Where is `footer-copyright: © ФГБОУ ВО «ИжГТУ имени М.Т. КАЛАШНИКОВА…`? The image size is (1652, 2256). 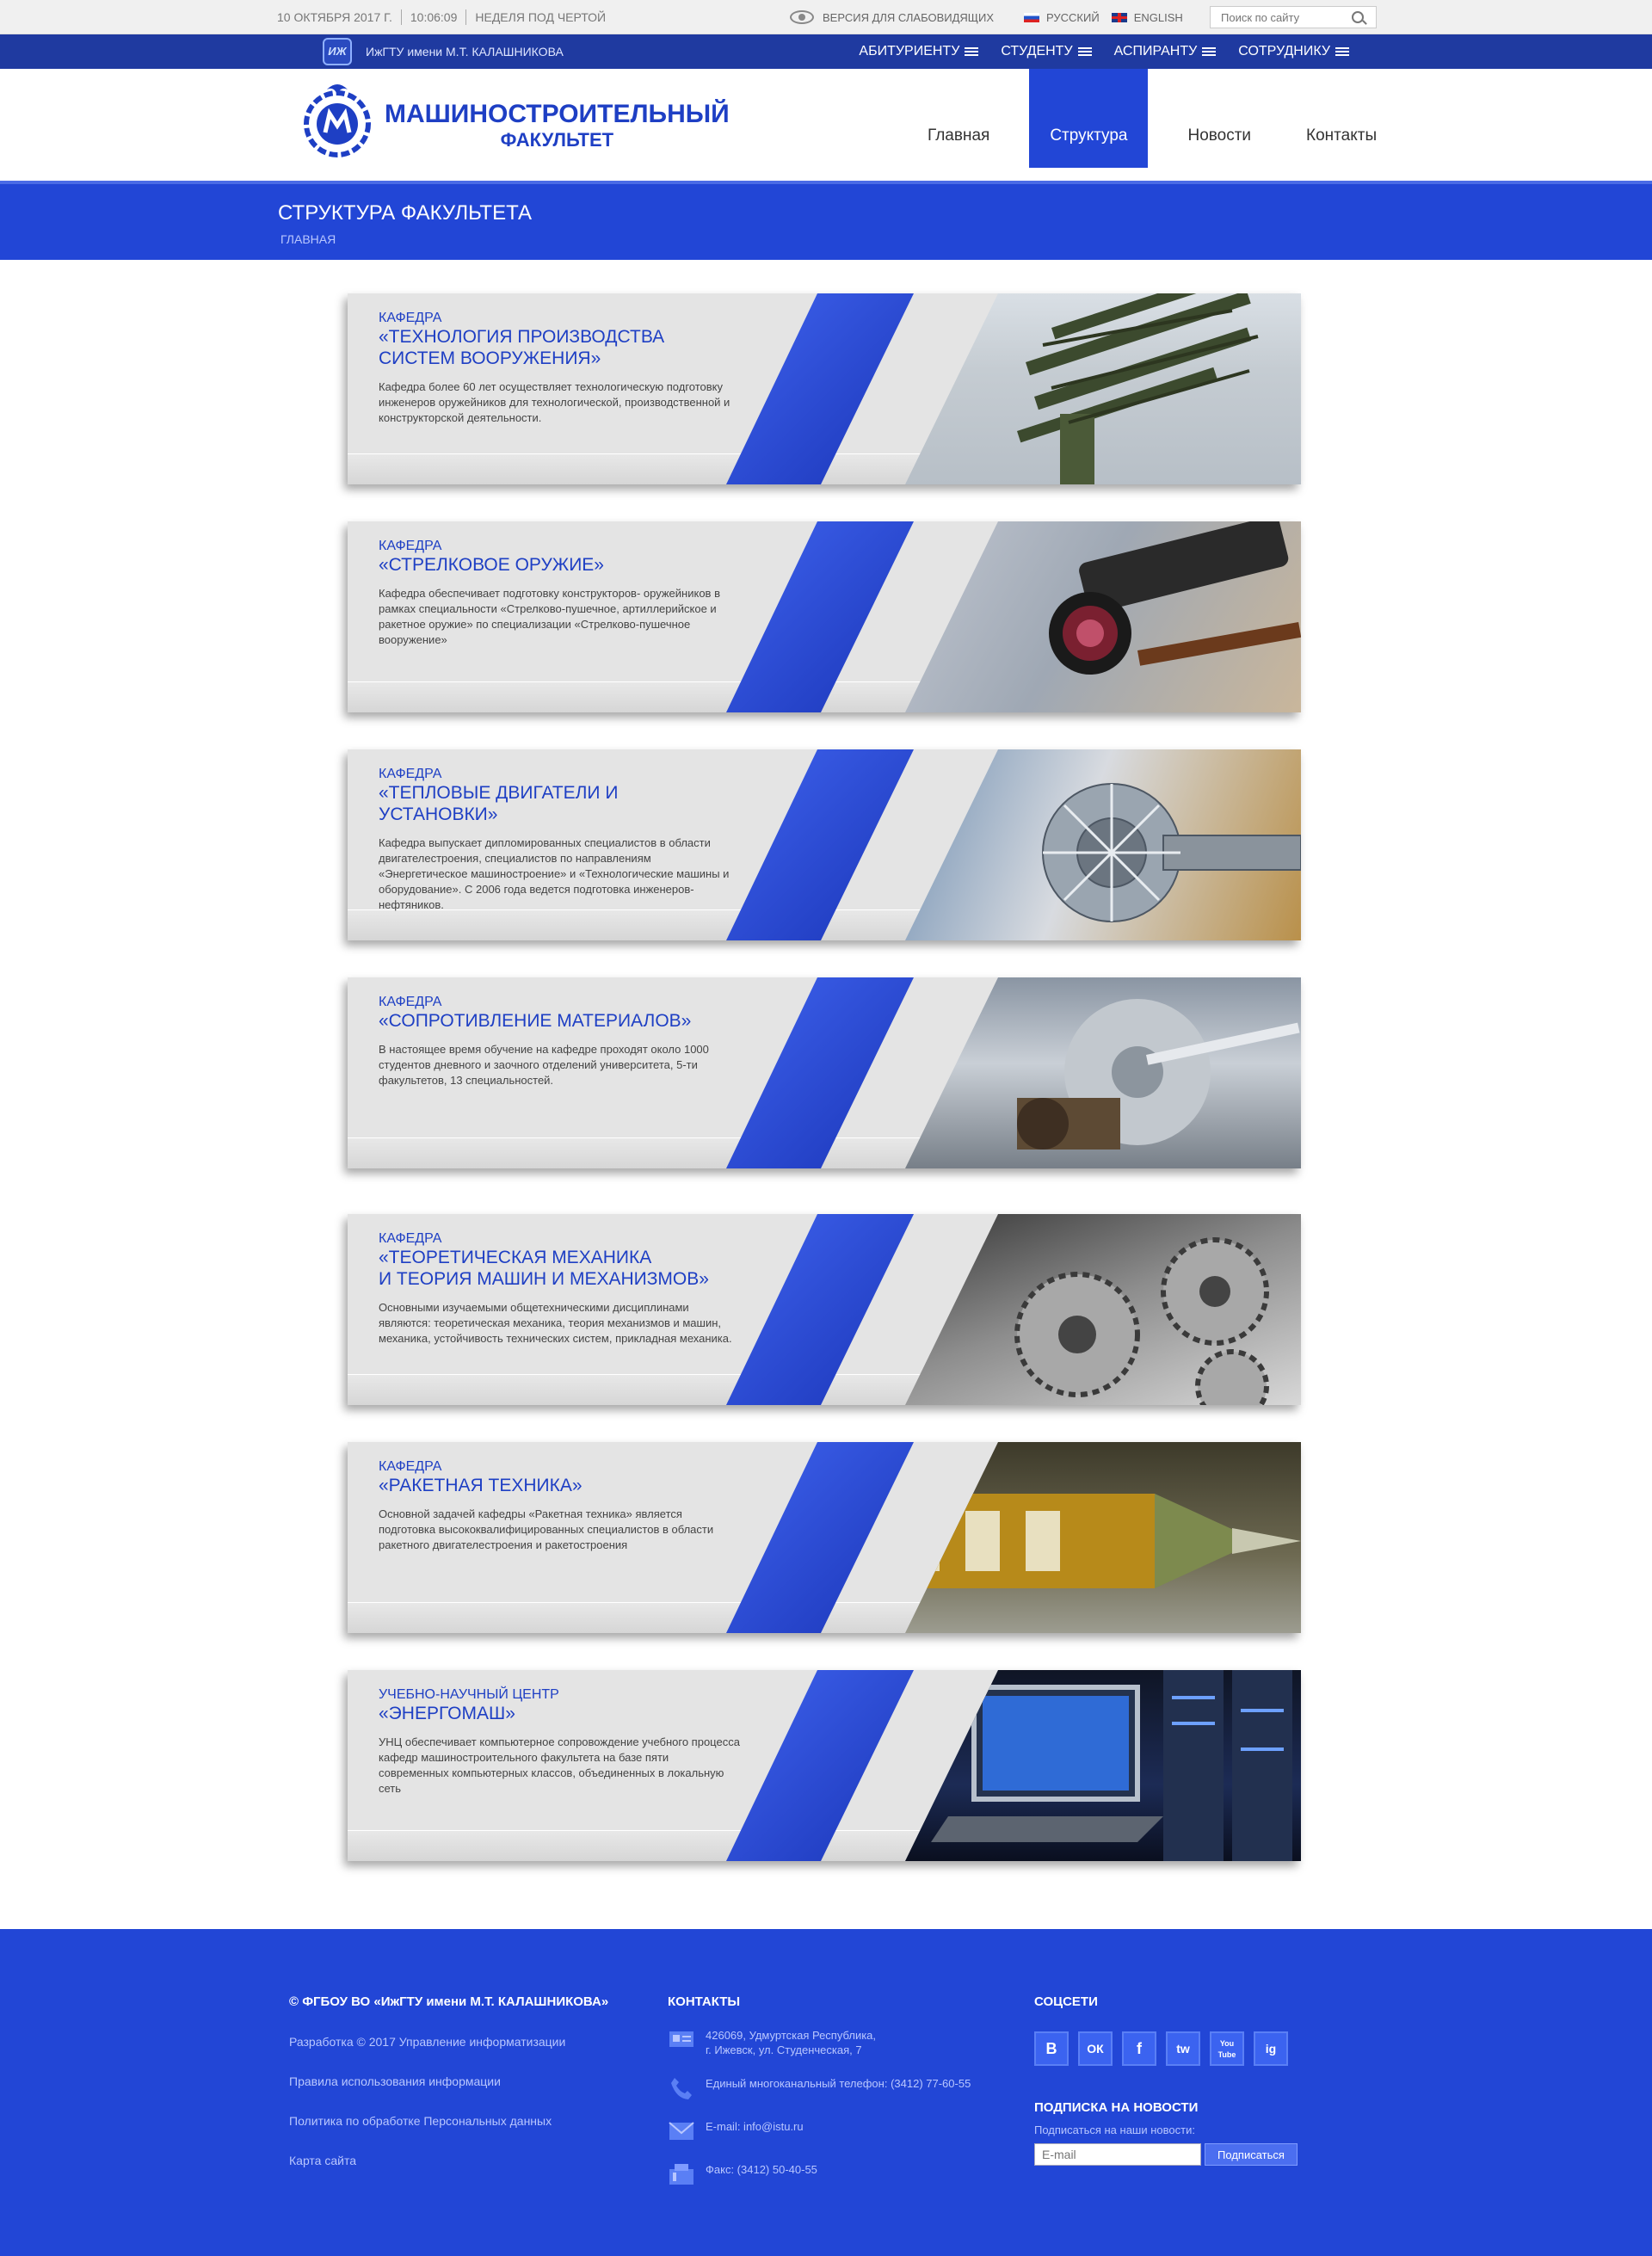 footer-copyright: © ФГБОУ ВО «ИжГТУ имени М.Т. КАЛАШНИКОВА… is located at coordinates (449, 2001).